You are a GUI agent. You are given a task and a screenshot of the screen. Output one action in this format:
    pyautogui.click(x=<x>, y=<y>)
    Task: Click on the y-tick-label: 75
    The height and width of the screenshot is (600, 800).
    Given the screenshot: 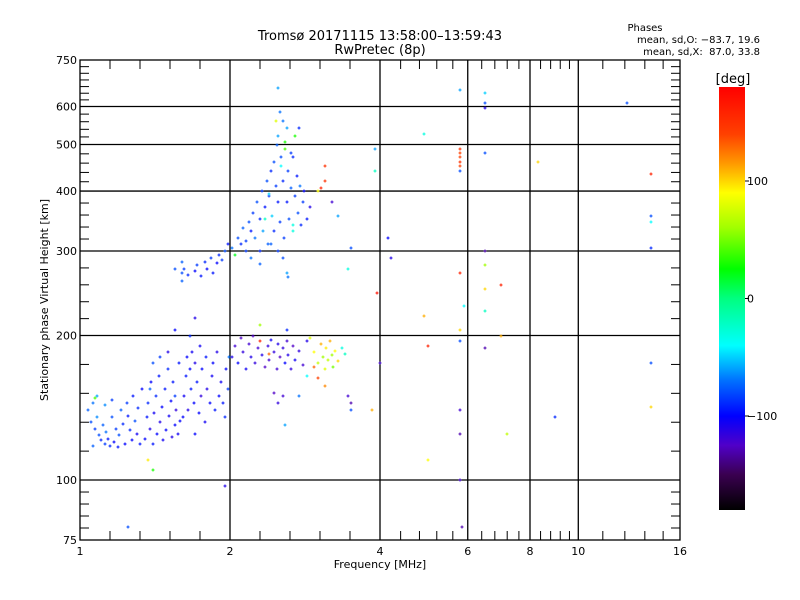 What is the action you would take?
    pyautogui.click(x=70, y=540)
    